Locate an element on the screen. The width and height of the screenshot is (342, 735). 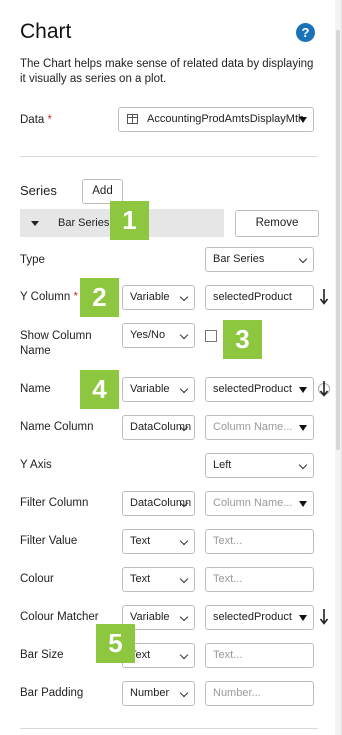
bar-padding-source-select: Number is located at coordinates (158, 693).